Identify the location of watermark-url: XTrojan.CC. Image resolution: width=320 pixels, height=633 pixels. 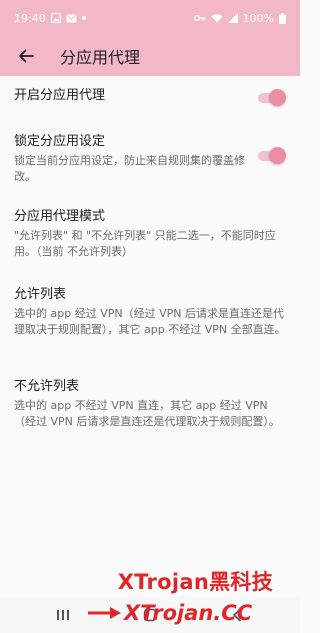
(170, 613).